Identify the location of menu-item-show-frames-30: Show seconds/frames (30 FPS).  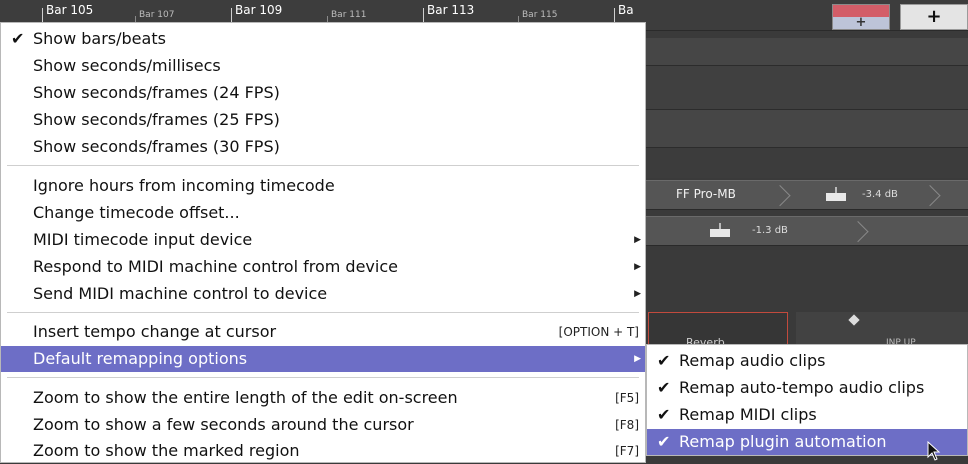
(323, 147).